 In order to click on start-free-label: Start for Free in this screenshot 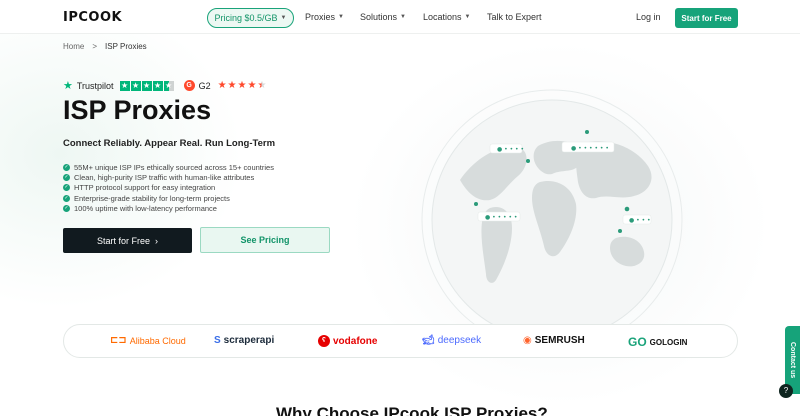, I will do `click(123, 240)`.